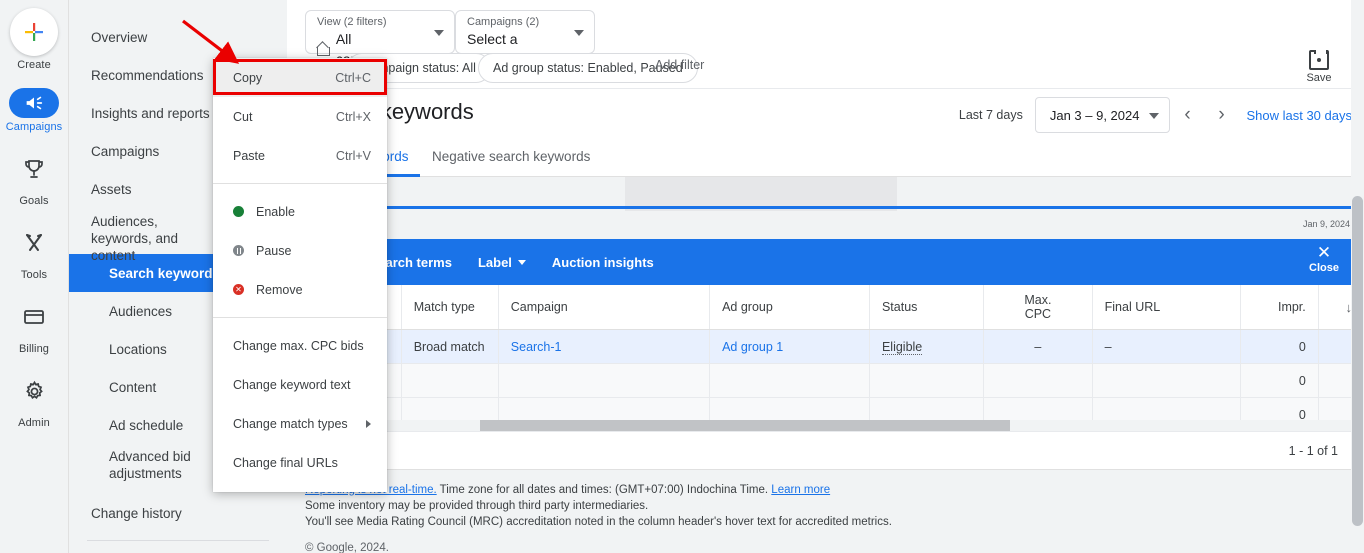 The image size is (1364, 553). What do you see at coordinates (1313, 450) in the screenshot?
I see `pagination-label: 1 - 1 of 1` at bounding box center [1313, 450].